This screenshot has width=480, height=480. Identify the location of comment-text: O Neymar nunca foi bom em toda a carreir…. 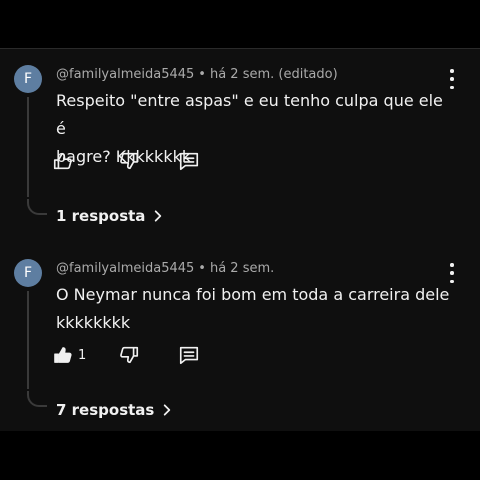
(256, 309).